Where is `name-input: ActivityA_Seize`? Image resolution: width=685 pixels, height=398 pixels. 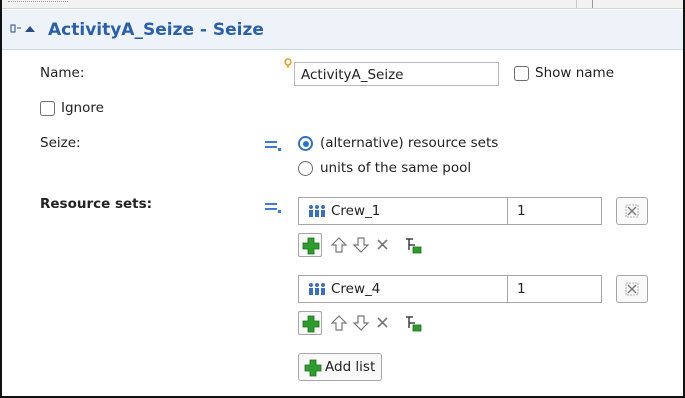 name-input: ActivityA_Seize is located at coordinates (396, 74).